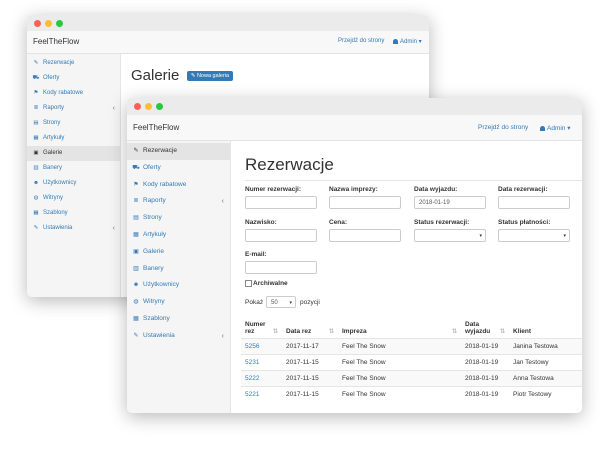 Image resolution: width=610 pixels, height=451 pixels. Describe the element at coordinates (399, 328) in the screenshot. I see `col-impreza: Impreza ⇅` at that location.